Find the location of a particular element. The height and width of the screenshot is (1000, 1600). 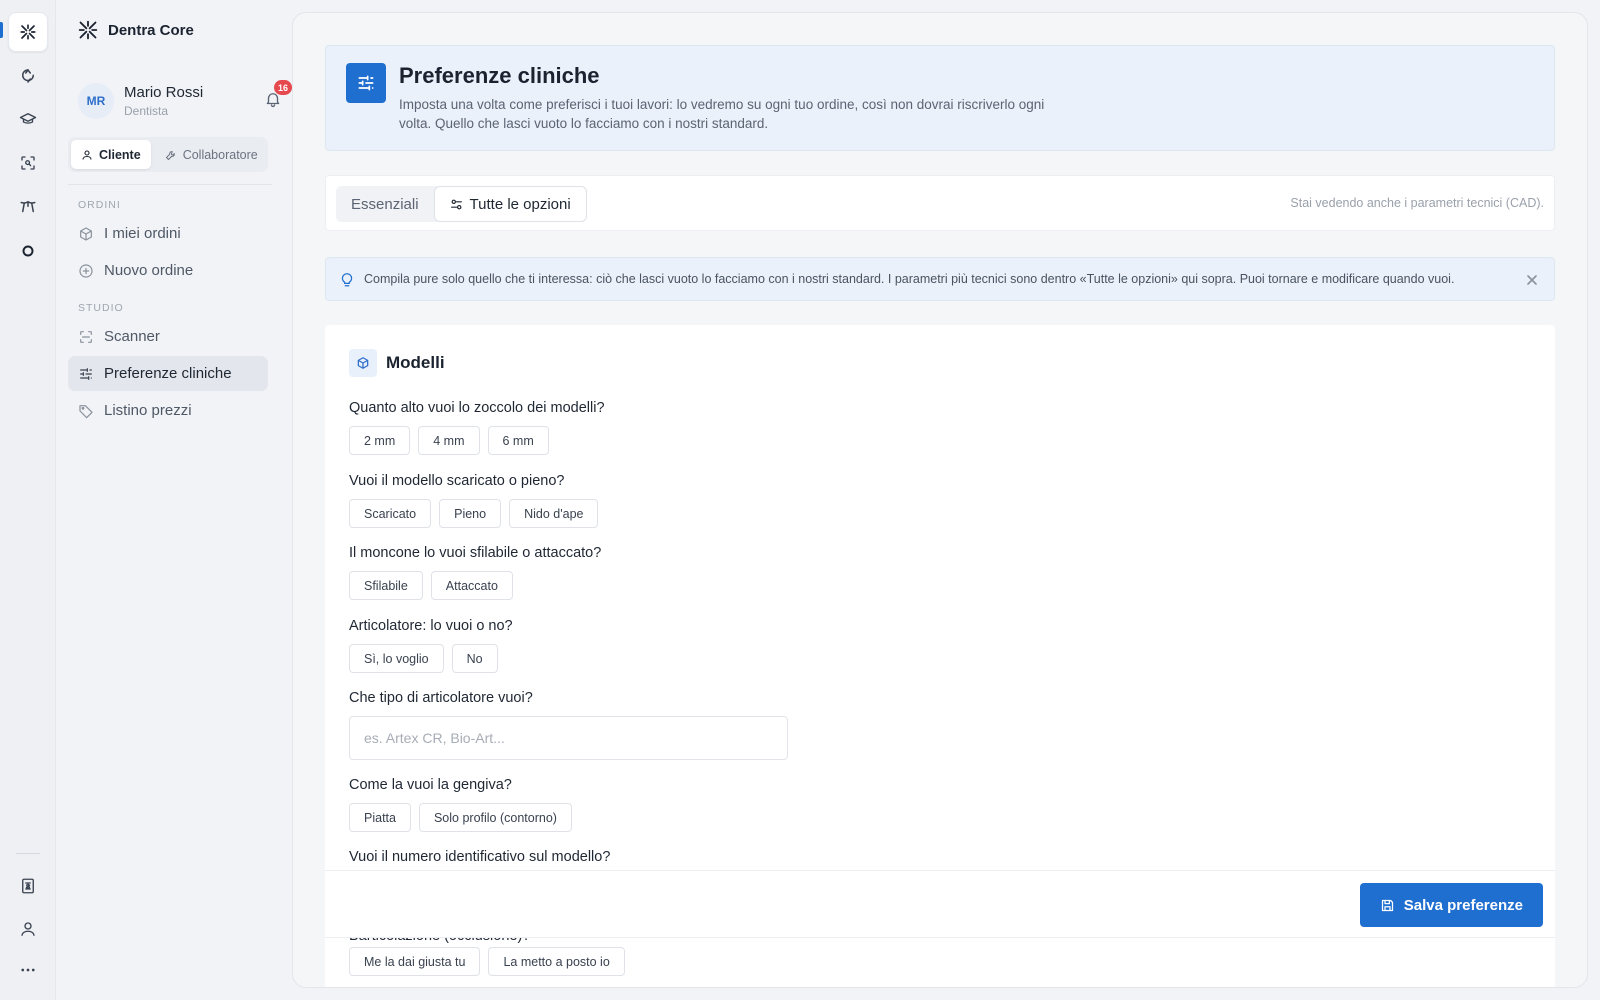

option-button: Nido d'ape is located at coordinates (554, 513).